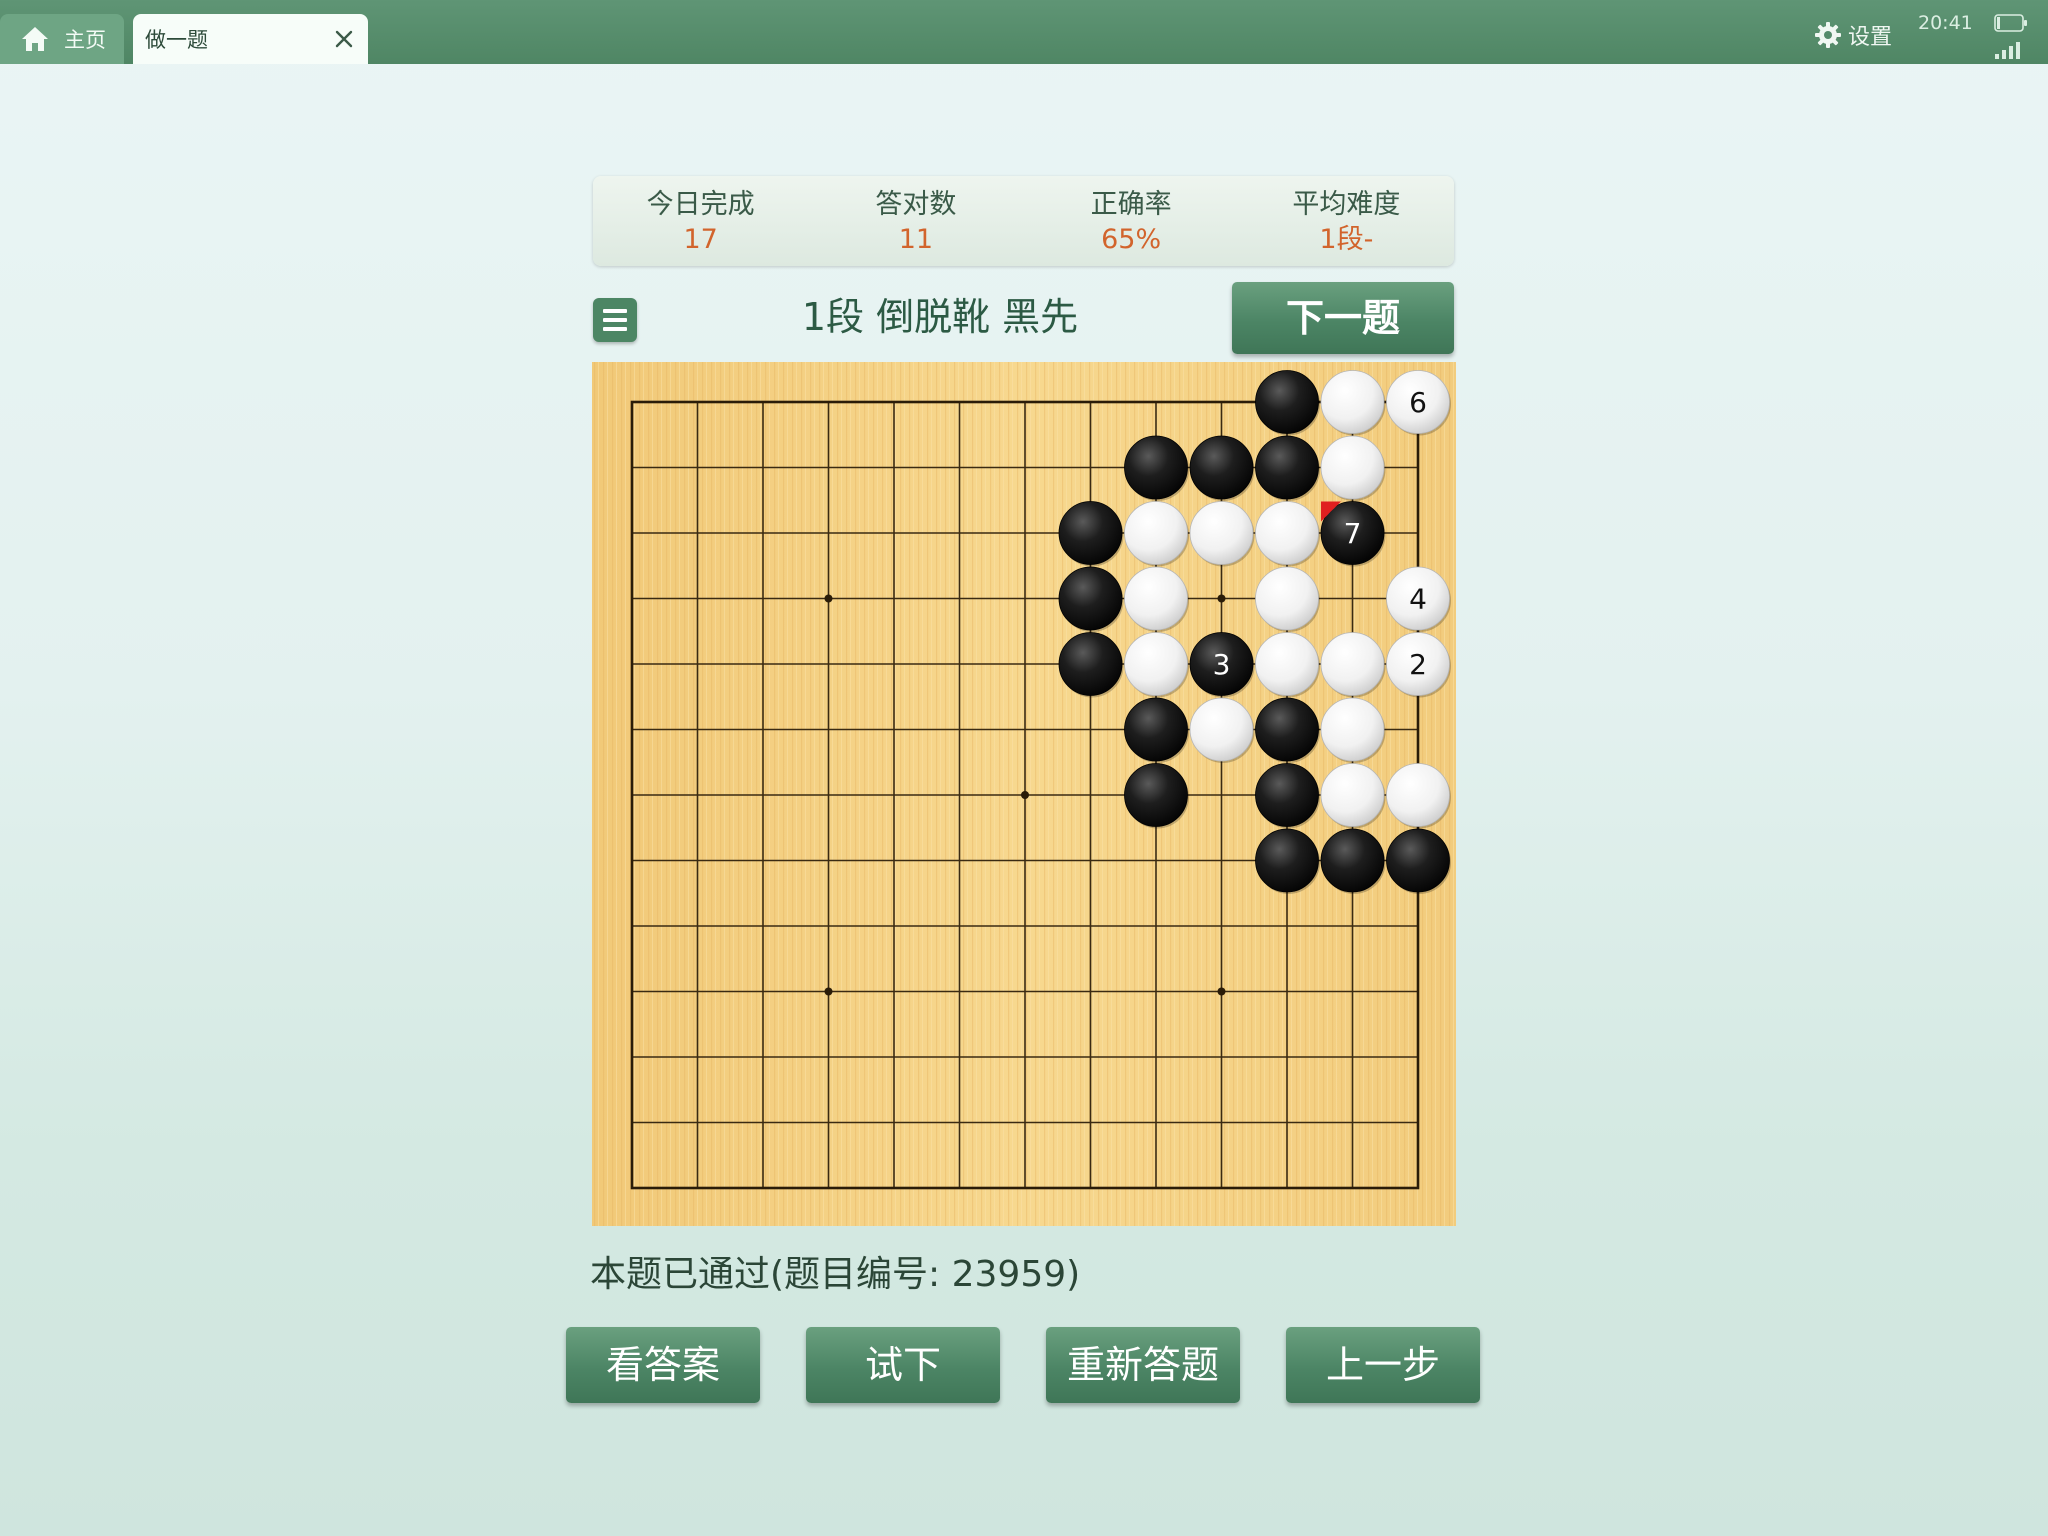  Describe the element at coordinates (700, 239) in the screenshot. I see `stat-value: 17` at that location.